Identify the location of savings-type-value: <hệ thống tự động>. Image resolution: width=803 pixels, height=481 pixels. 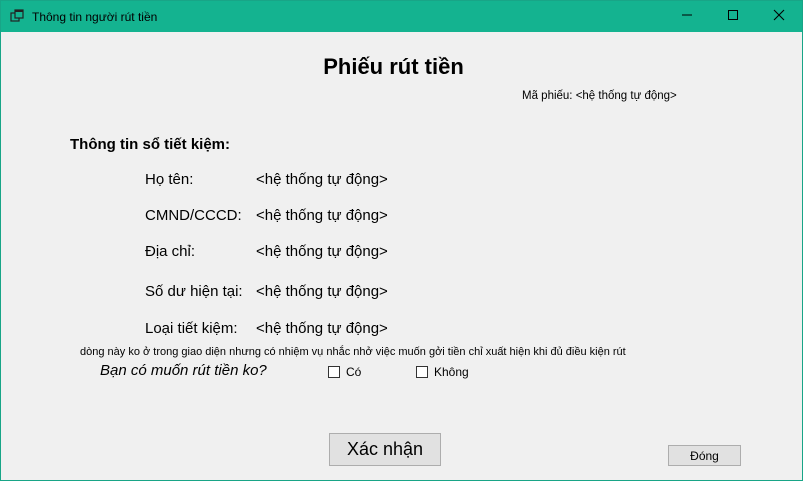
(322, 328).